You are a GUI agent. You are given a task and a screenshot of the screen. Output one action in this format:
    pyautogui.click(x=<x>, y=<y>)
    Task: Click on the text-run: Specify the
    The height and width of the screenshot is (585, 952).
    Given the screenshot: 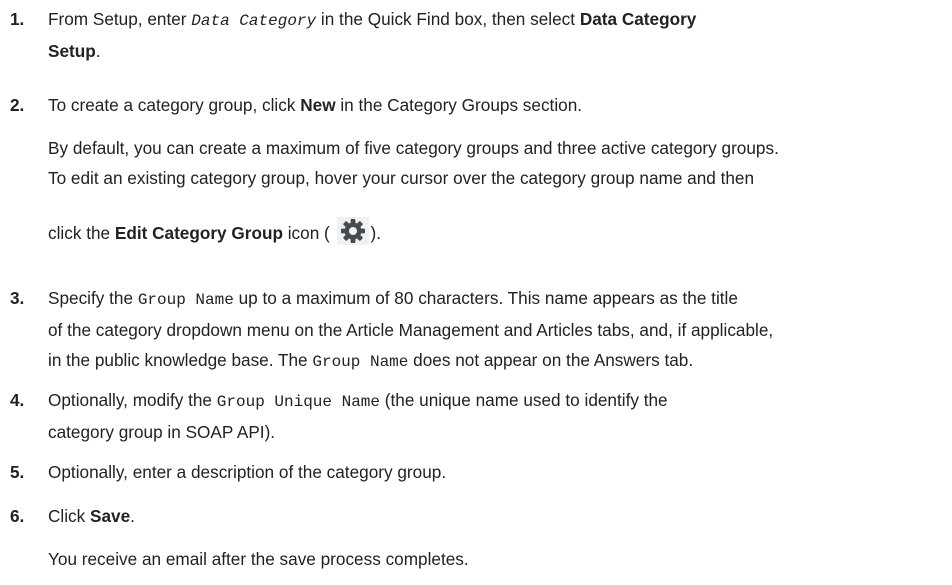 What is the action you would take?
    pyautogui.click(x=93, y=298)
    